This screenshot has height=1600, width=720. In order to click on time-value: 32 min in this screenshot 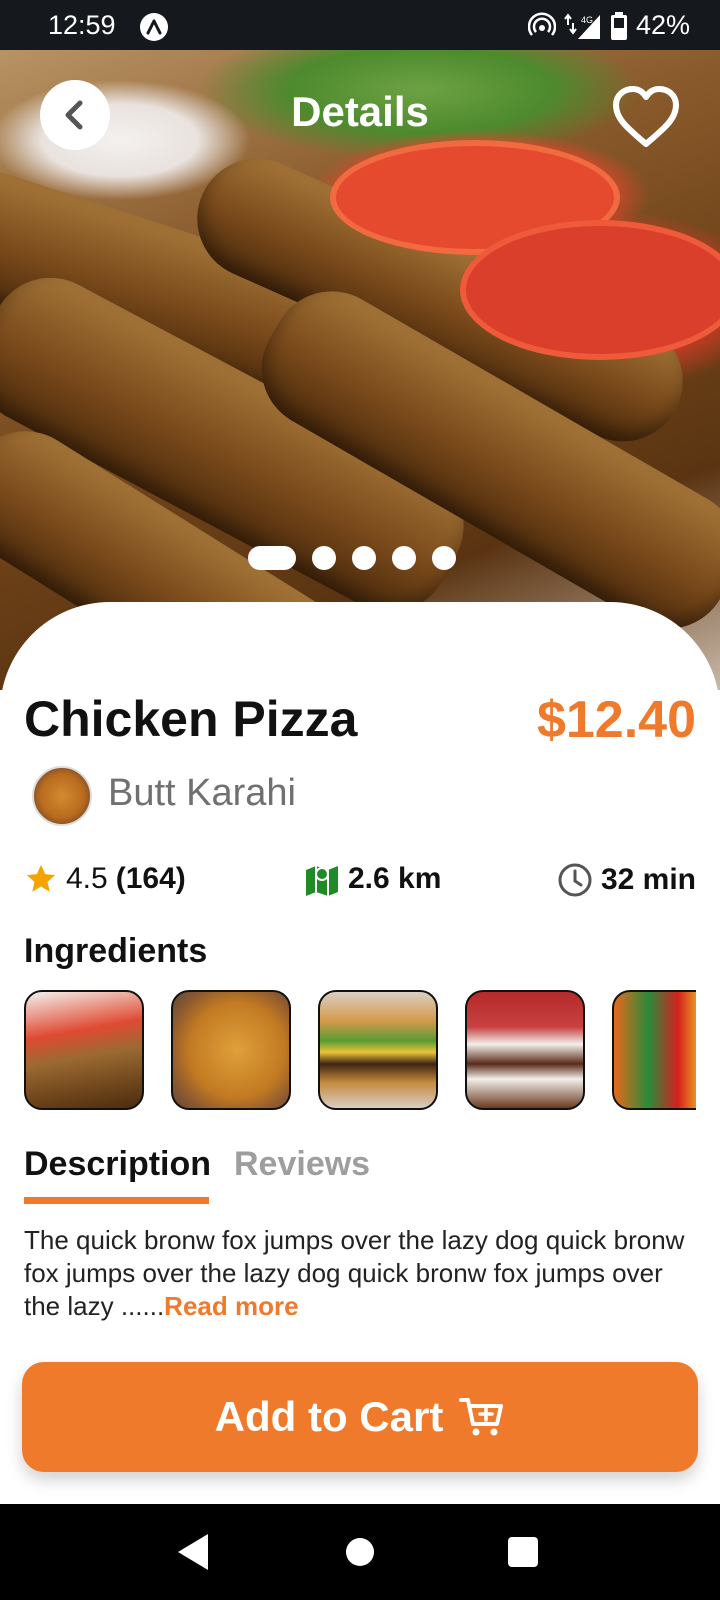, I will do `click(648, 879)`.